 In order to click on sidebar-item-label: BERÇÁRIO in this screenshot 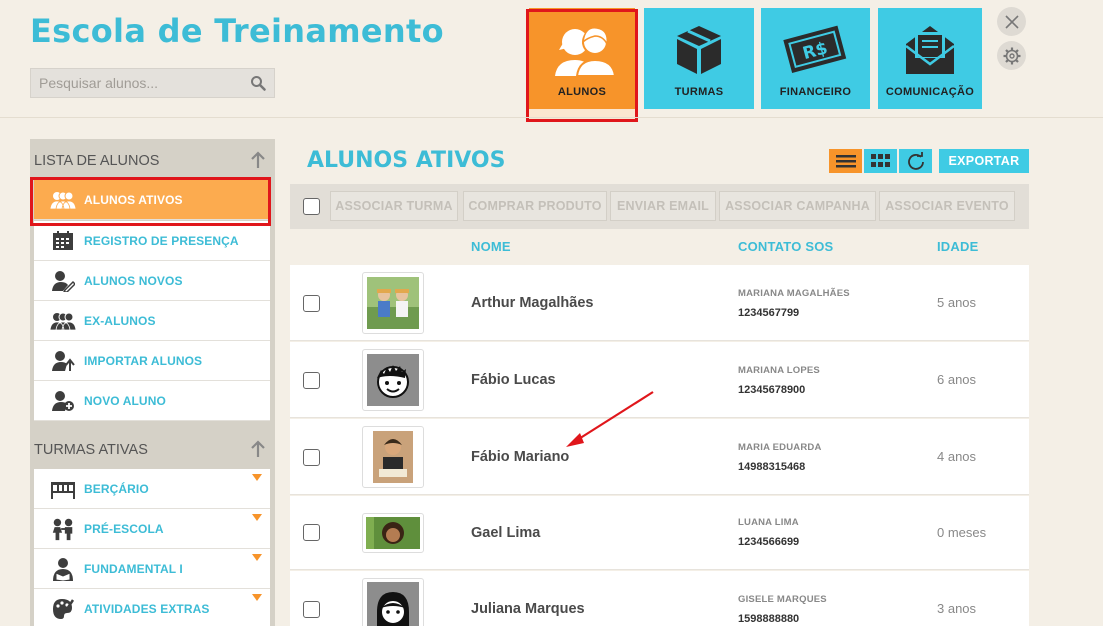, I will do `click(116, 489)`.